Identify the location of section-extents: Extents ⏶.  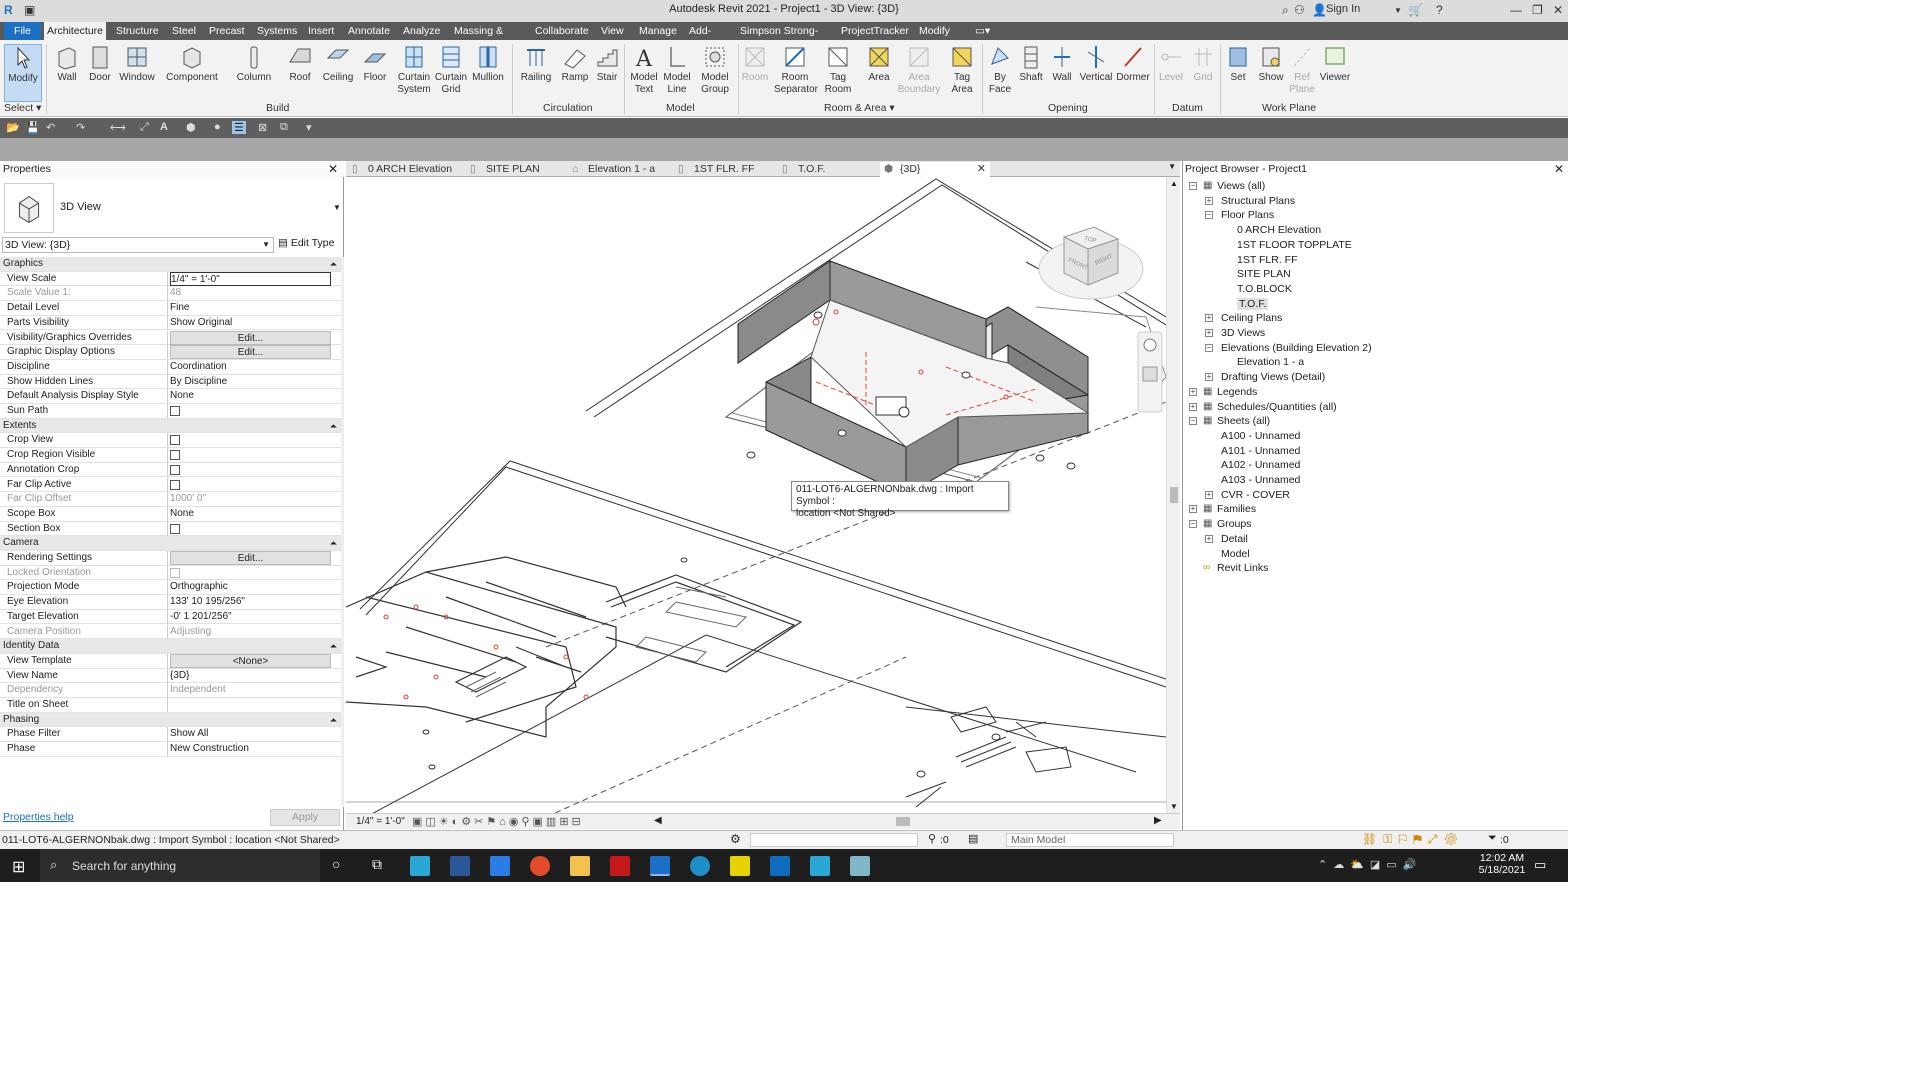
(170, 426).